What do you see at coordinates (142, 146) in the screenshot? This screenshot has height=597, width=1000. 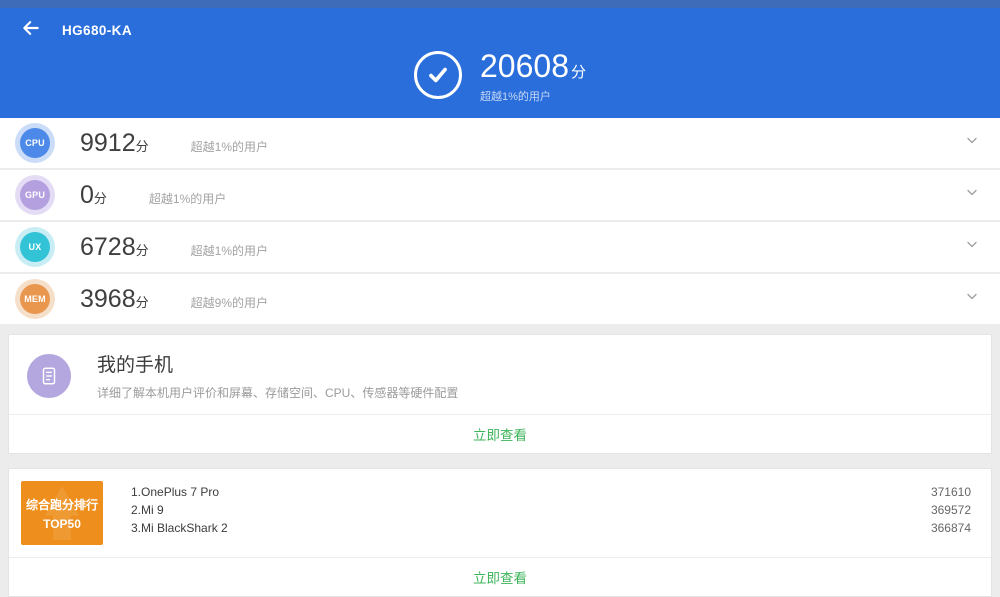 I see `cpu-score-unit: 分` at bounding box center [142, 146].